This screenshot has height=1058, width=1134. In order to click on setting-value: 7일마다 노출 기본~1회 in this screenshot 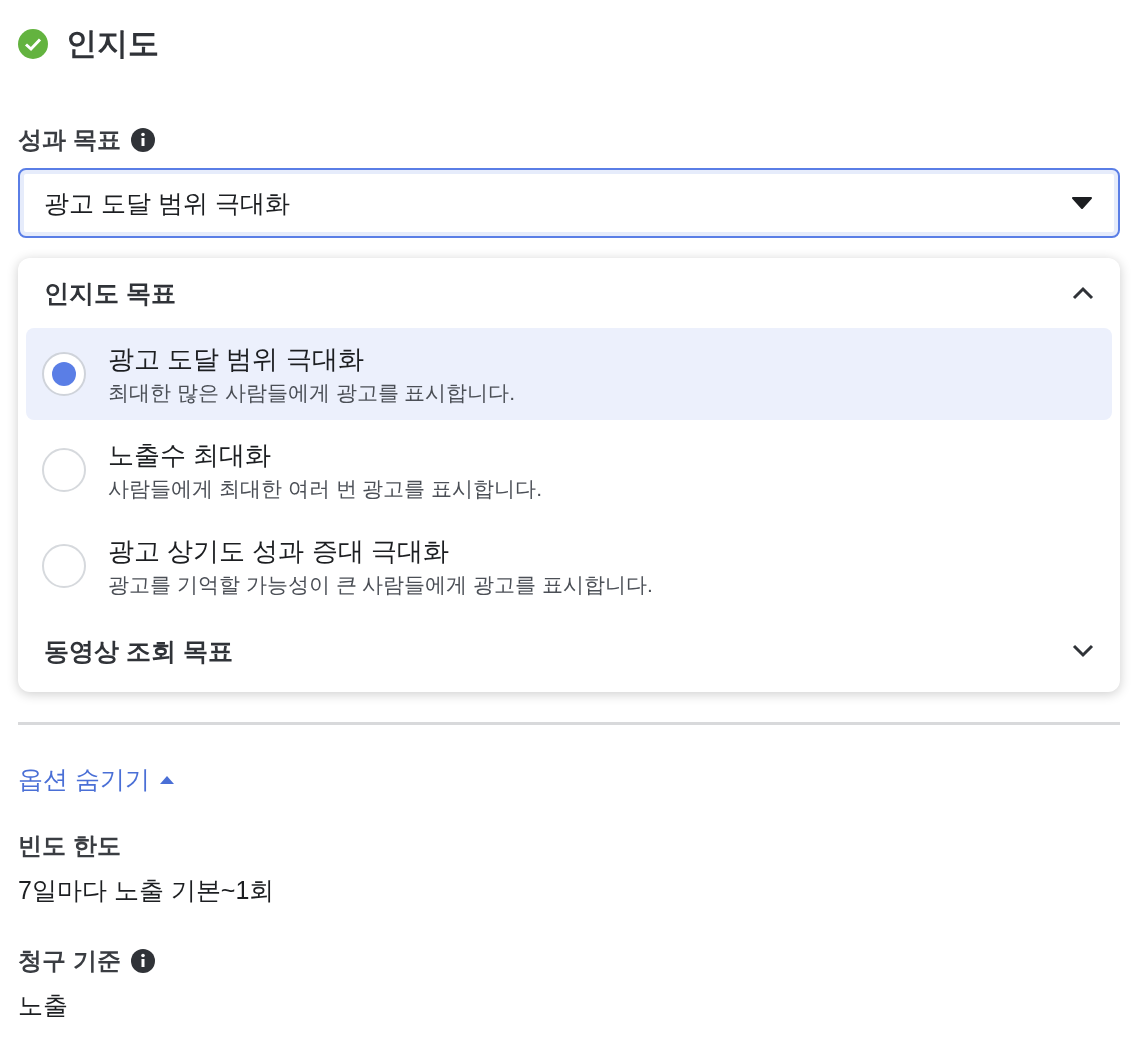, I will do `click(147, 890)`.